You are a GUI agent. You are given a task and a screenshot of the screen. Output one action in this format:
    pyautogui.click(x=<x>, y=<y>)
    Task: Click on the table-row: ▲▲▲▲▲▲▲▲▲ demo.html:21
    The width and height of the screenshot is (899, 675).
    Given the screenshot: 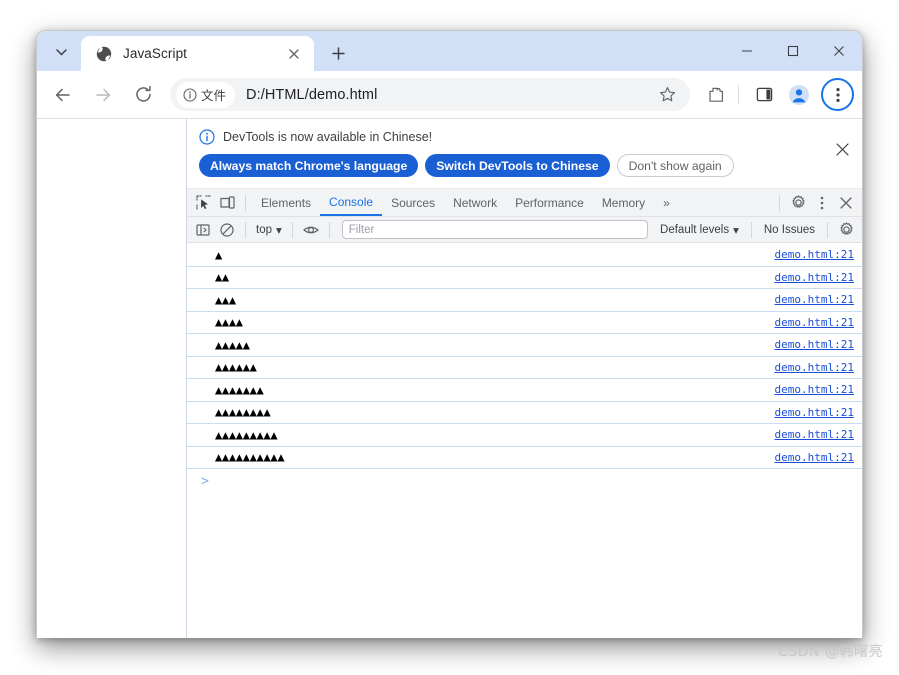 What is the action you would take?
    pyautogui.click(x=524, y=435)
    